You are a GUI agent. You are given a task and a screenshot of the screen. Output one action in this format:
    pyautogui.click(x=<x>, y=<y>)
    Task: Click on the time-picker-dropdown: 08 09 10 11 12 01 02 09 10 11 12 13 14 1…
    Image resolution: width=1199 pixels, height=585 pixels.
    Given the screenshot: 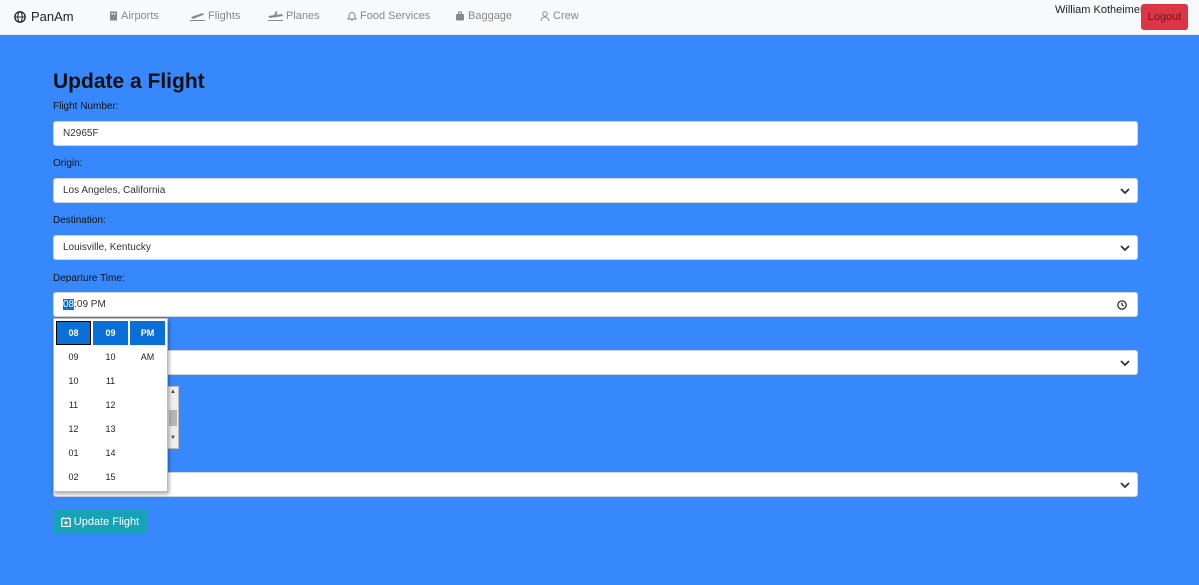 What is the action you would take?
    pyautogui.click(x=110, y=405)
    